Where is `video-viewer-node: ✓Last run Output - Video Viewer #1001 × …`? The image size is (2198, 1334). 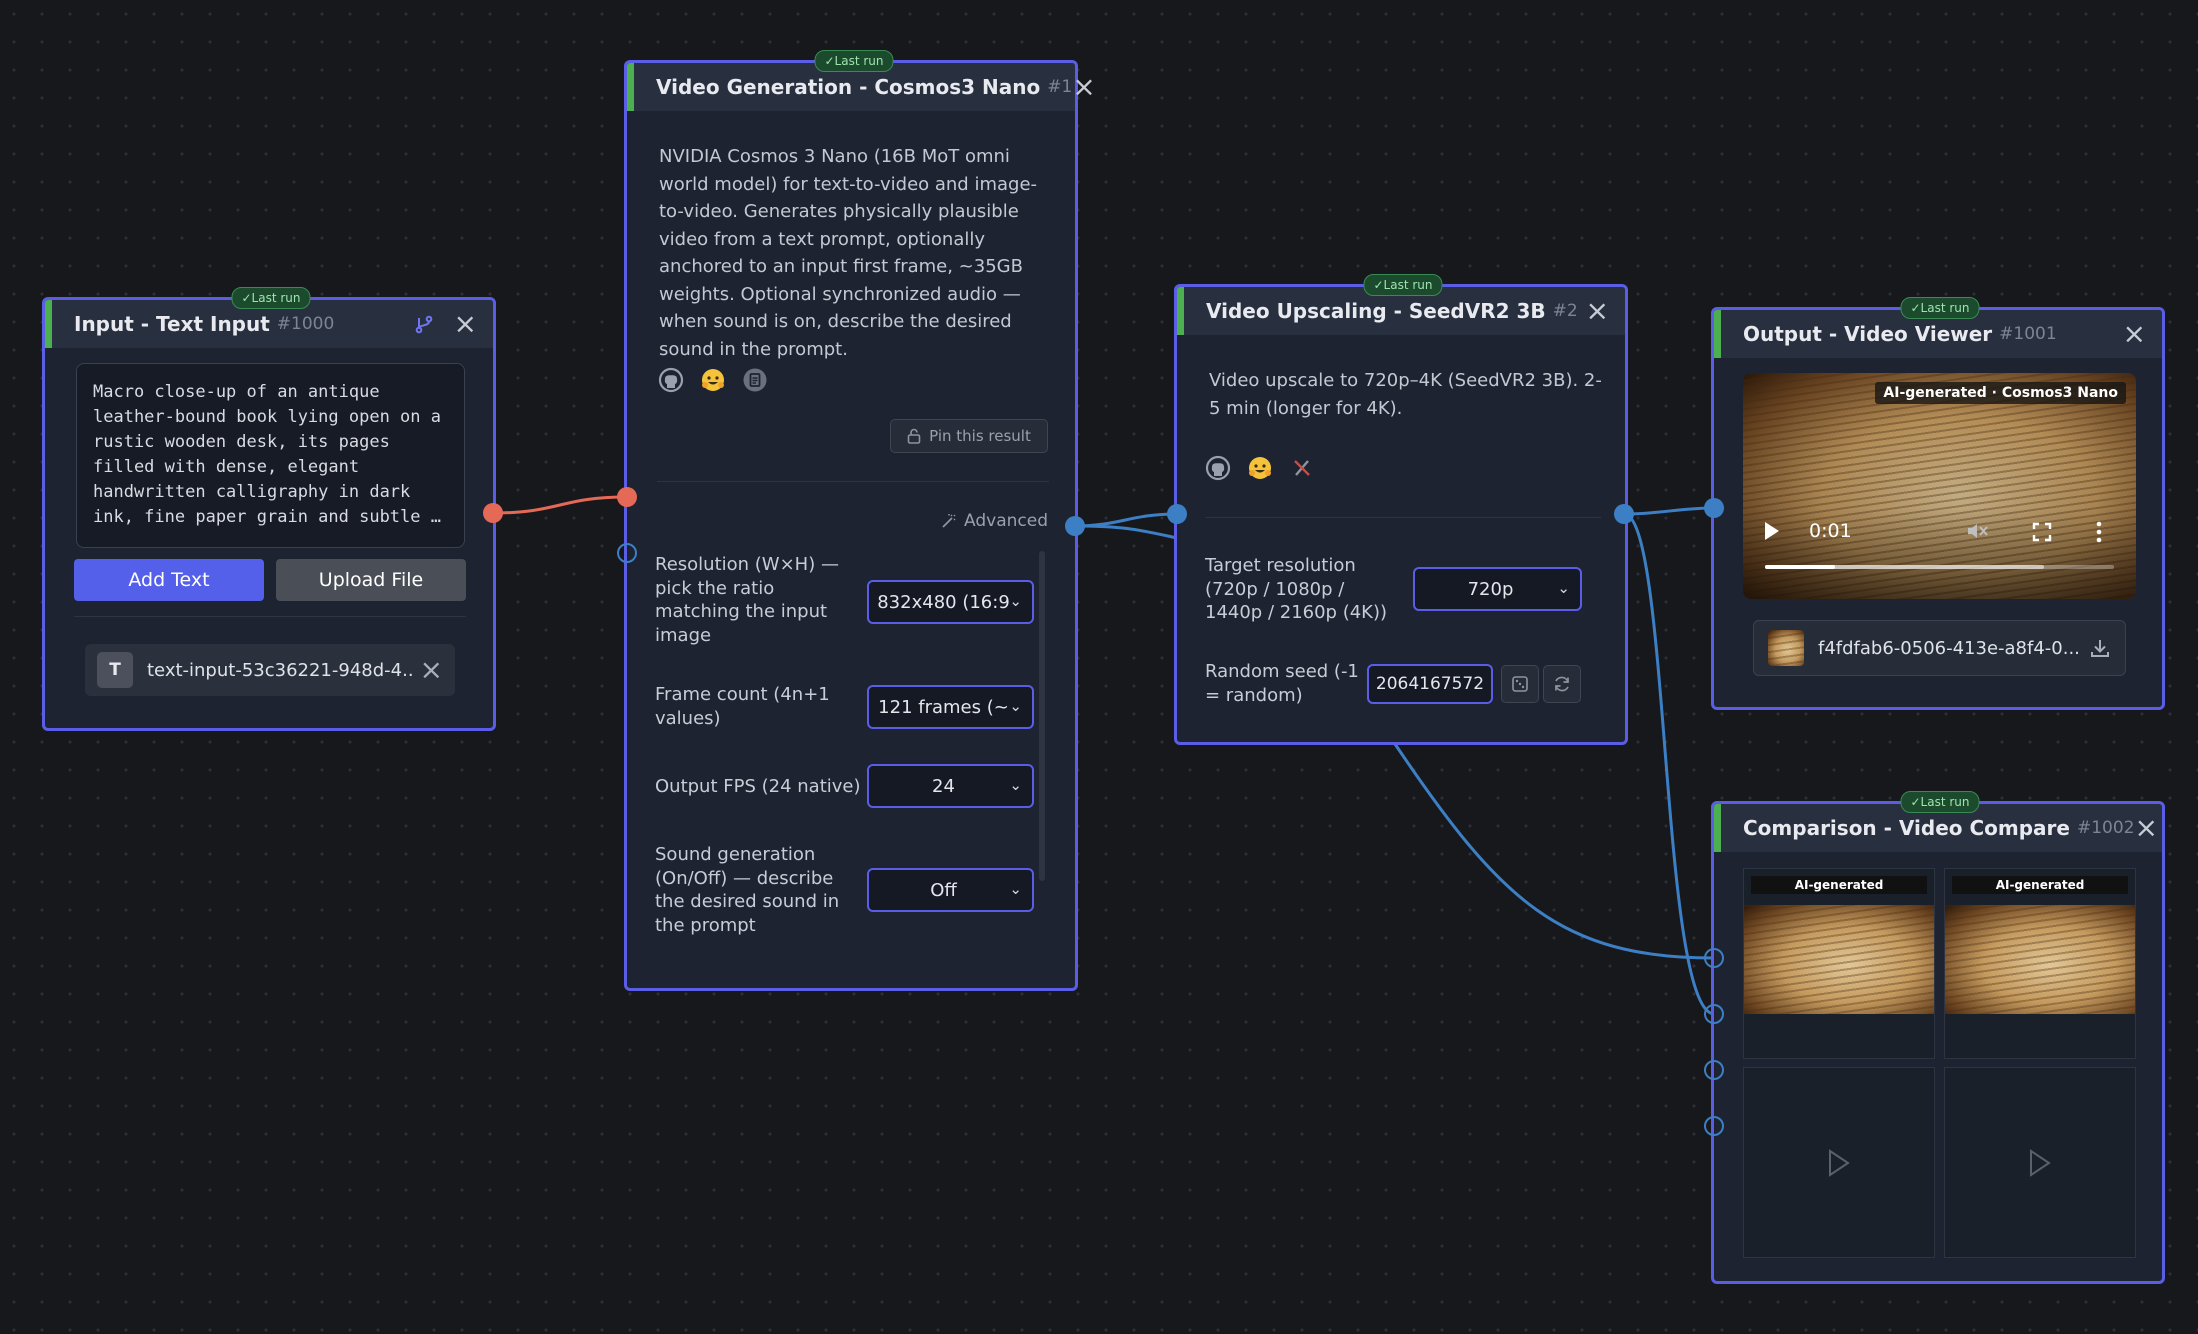
video-viewer-node: ✓Last run Output - Video Viewer #1001 × … is located at coordinates (1938, 503).